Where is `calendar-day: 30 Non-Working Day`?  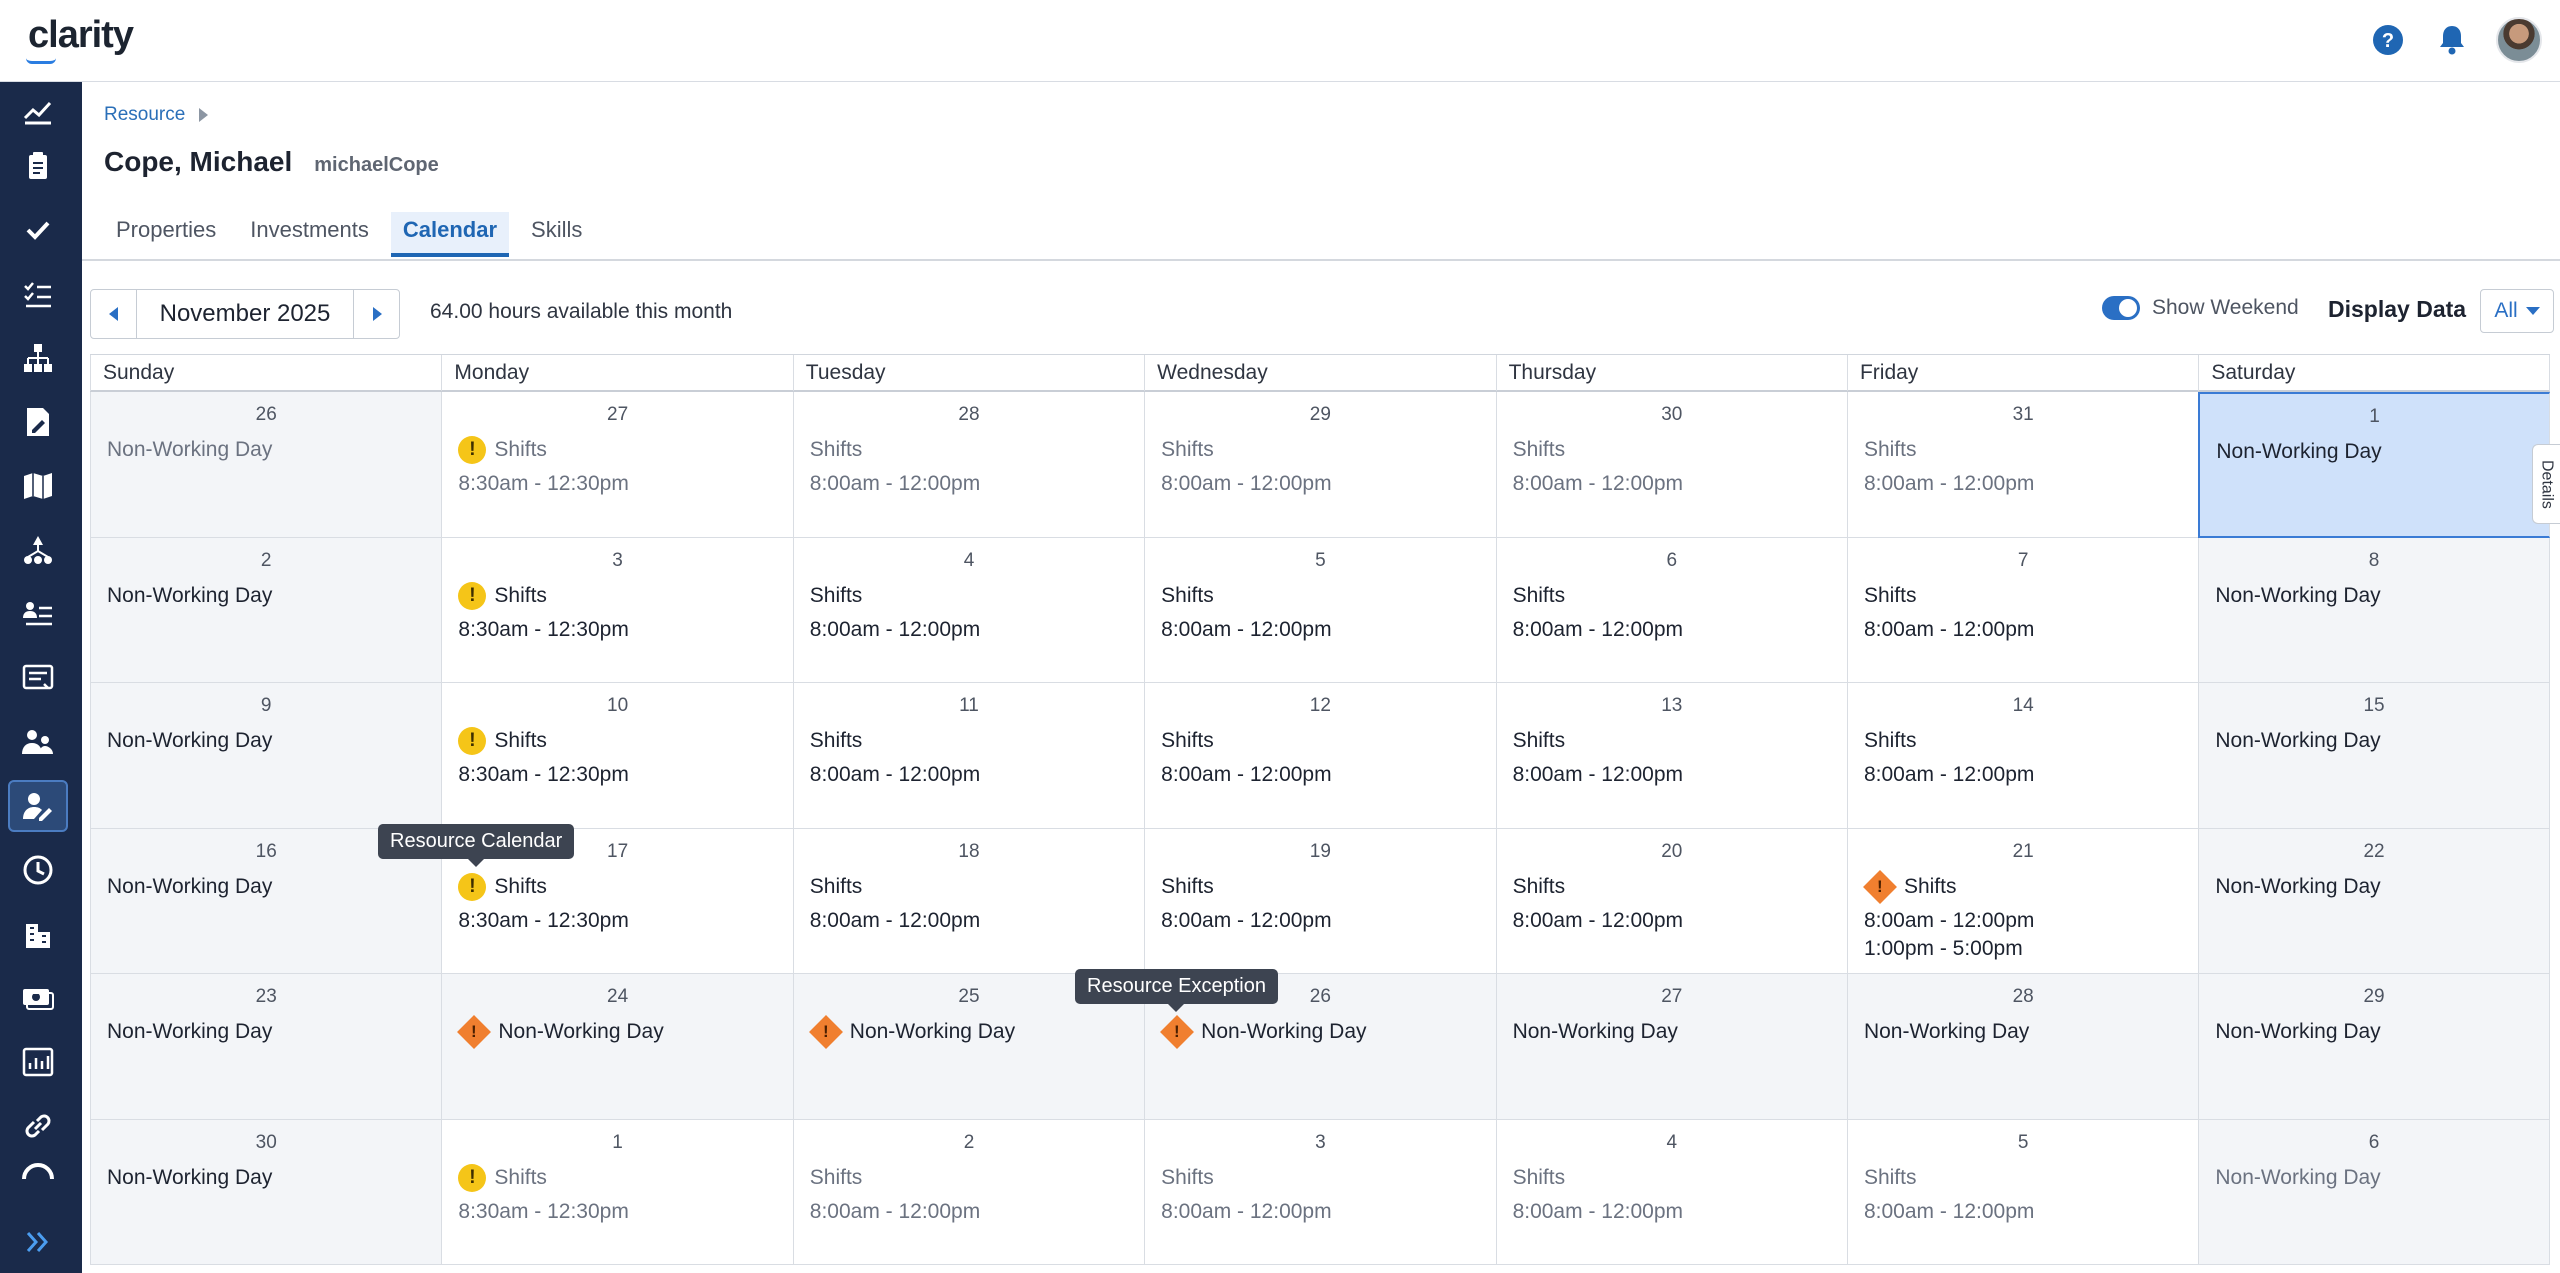
calendar-day: 30 Non-Working Day is located at coordinates (266, 1192).